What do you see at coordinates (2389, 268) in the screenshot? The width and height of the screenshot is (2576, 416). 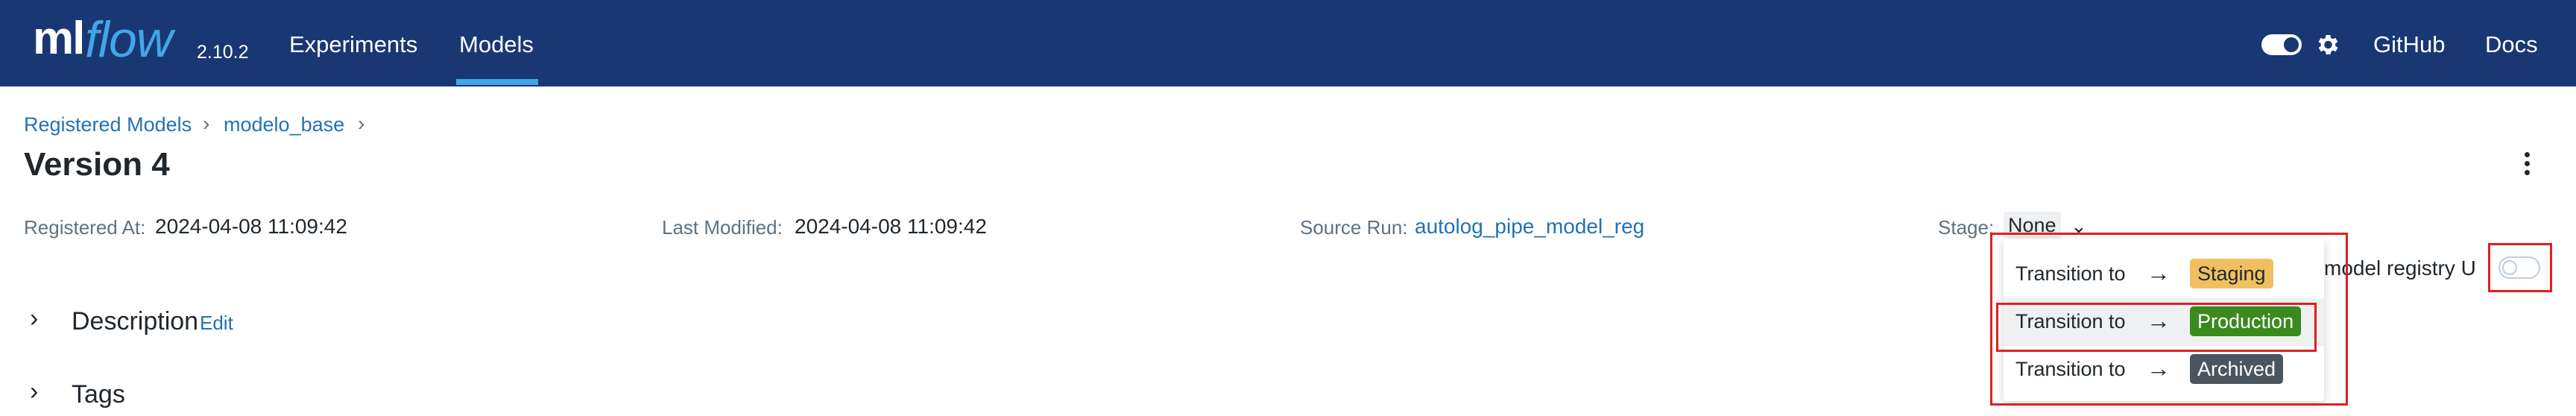 I see `new-model-registry-ui-label: w model registry U` at bounding box center [2389, 268].